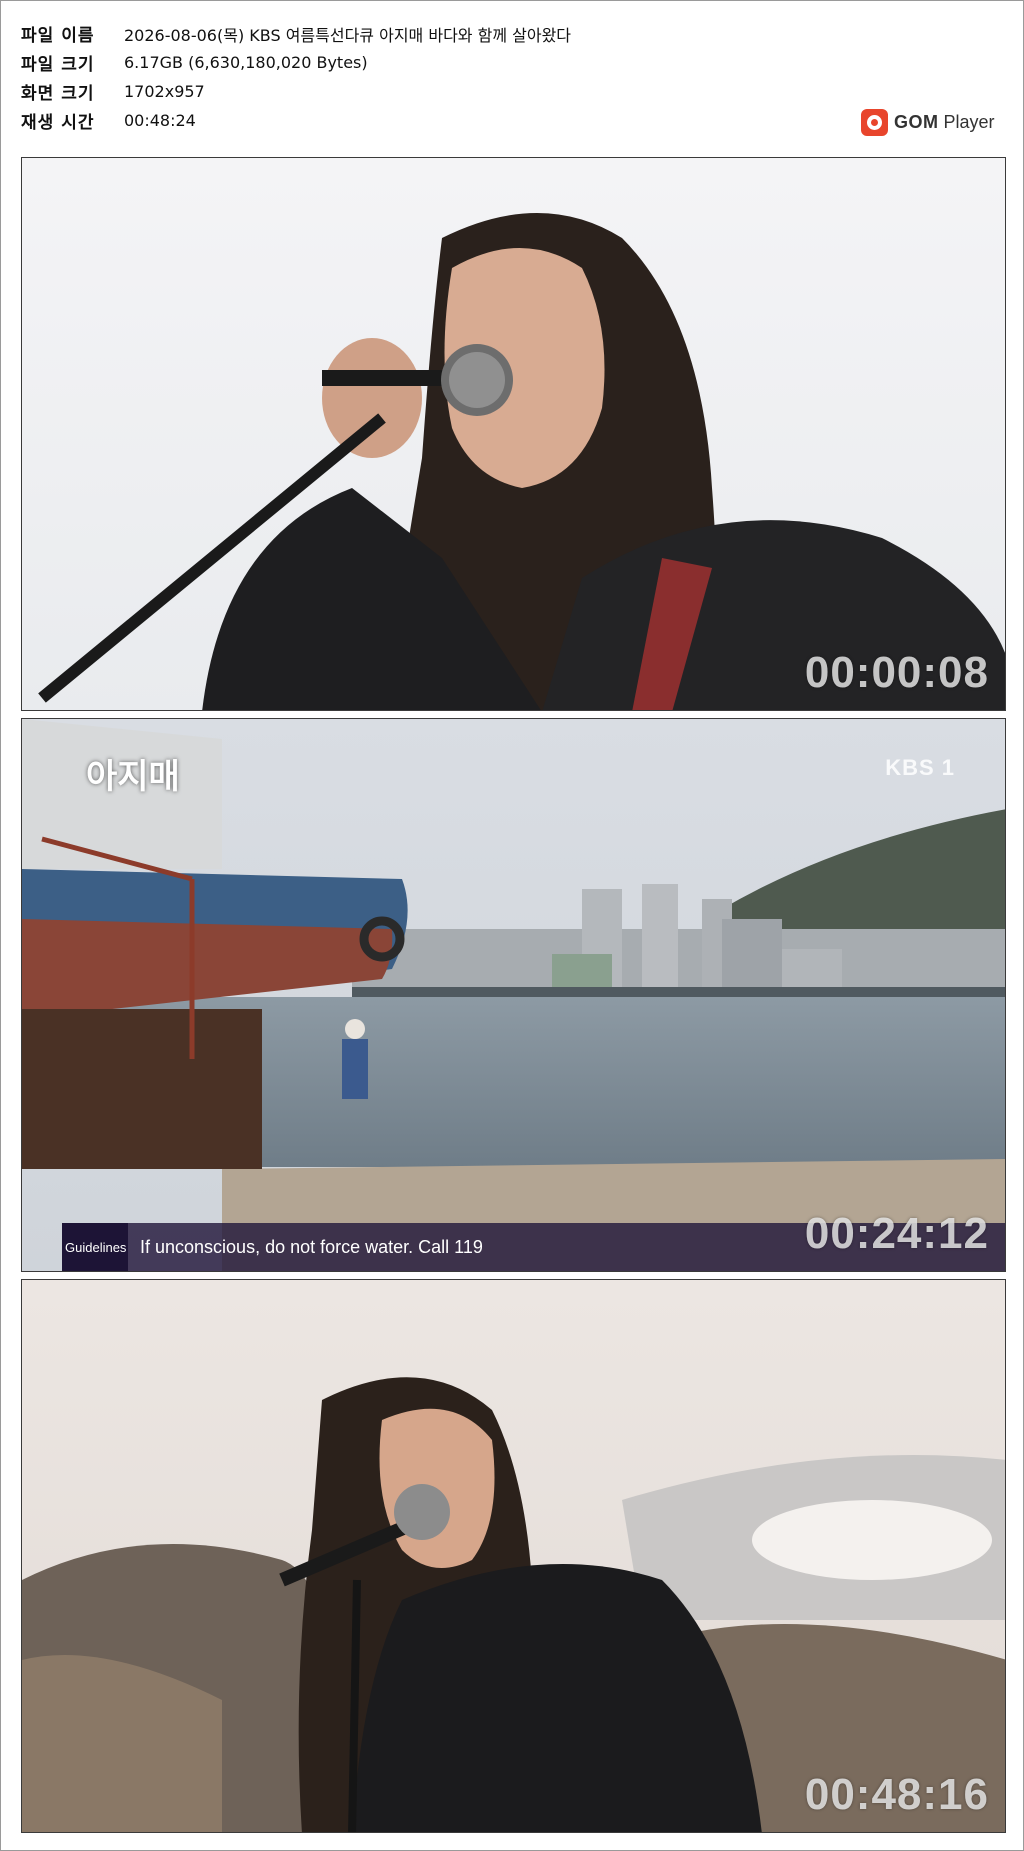 The width and height of the screenshot is (1024, 1851). Describe the element at coordinates (348, 35) in the screenshot. I see `file-name-value: 2026-08-06(목) KBS 여름특선다큐 아지매 바다와 함께 살아왔다` at that location.